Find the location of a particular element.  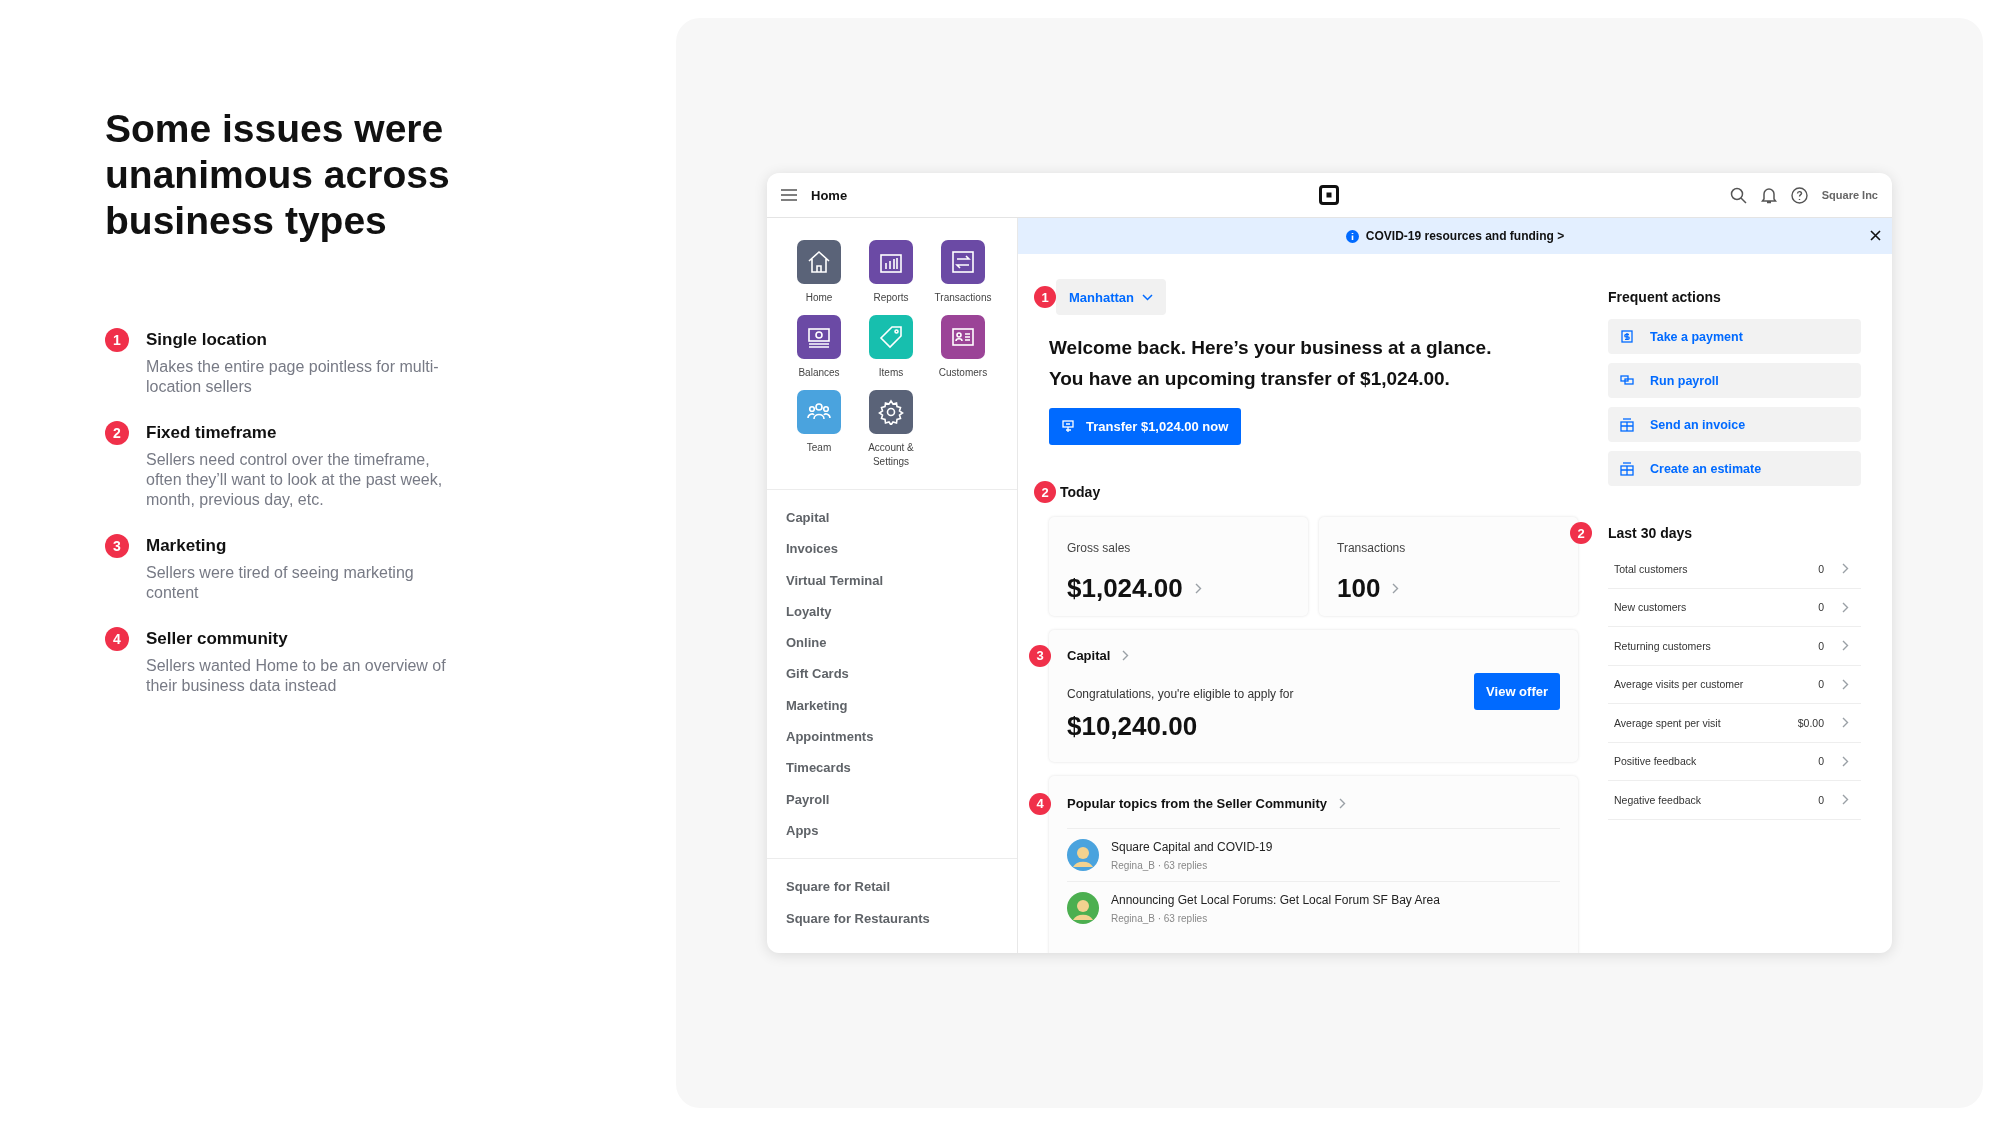

quick-action-button: Run payroll is located at coordinates (1734, 380).